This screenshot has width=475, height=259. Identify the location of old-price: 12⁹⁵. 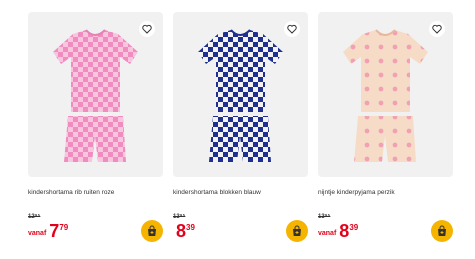
(34, 217).